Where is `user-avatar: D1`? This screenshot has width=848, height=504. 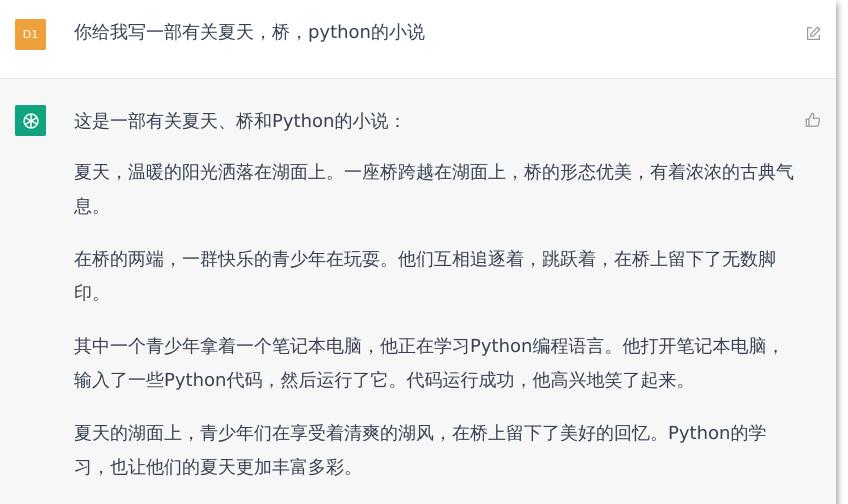 user-avatar: D1 is located at coordinates (30, 34).